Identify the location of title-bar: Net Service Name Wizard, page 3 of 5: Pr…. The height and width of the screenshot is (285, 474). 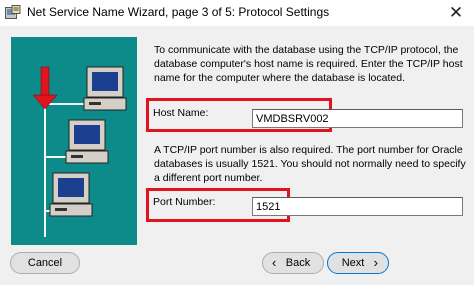
(237, 13).